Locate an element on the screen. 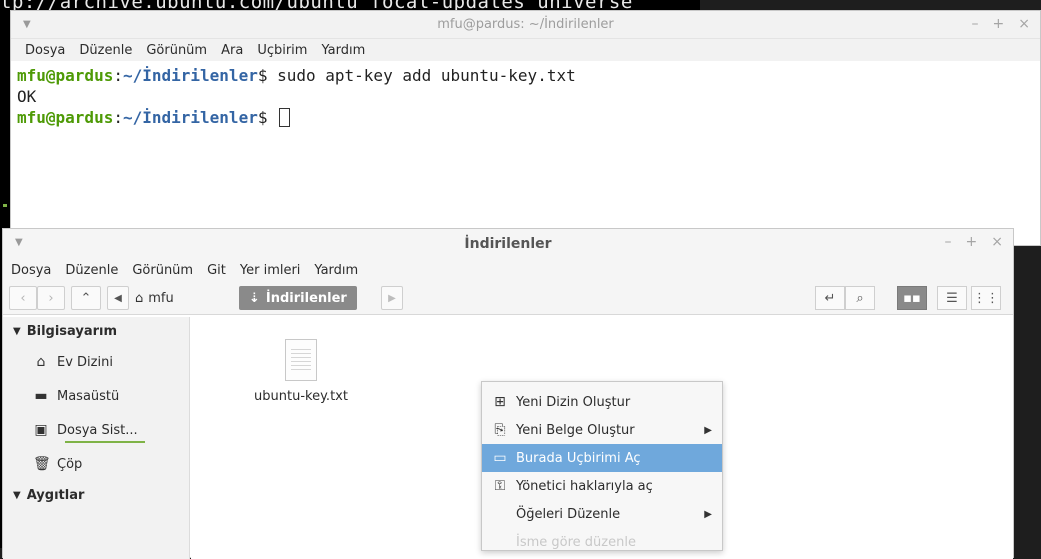 This screenshot has height=559, width=1041. icon-view-button: ▪▪ is located at coordinates (912, 298).